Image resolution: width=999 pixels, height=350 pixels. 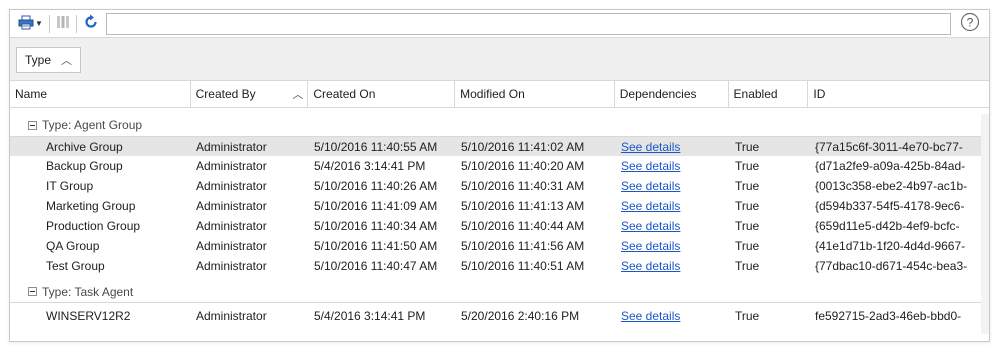 What do you see at coordinates (499, 59) in the screenshot?
I see `group-by-panel: Type ︿` at bounding box center [499, 59].